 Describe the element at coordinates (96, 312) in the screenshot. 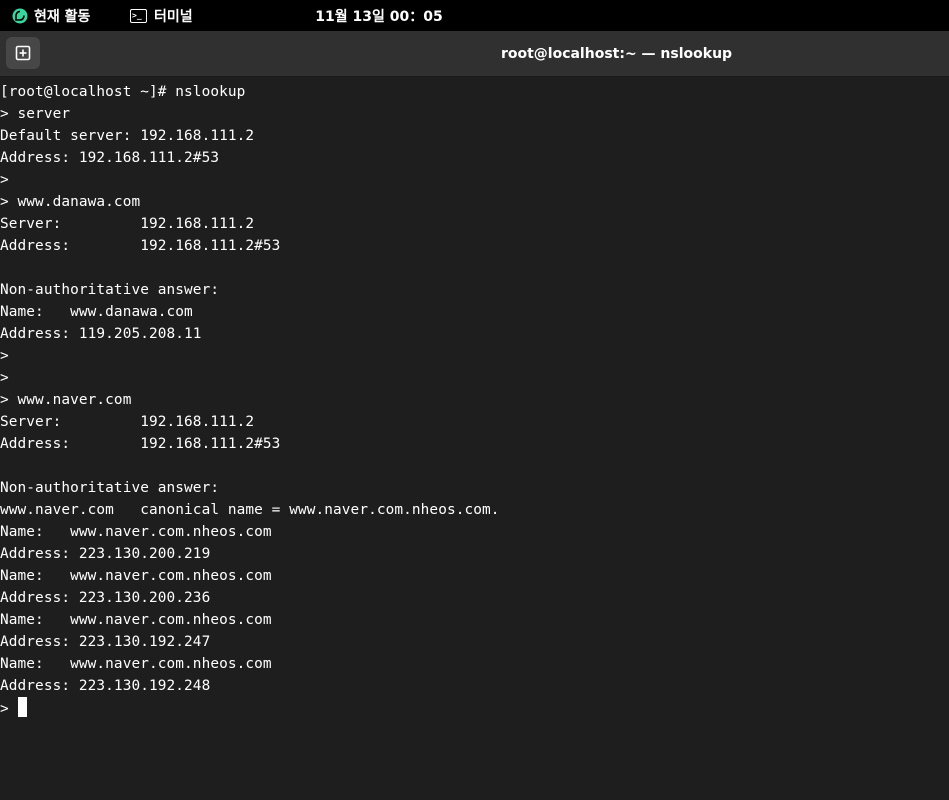

I see `terminal-line: Name: www.danawa.com` at that location.